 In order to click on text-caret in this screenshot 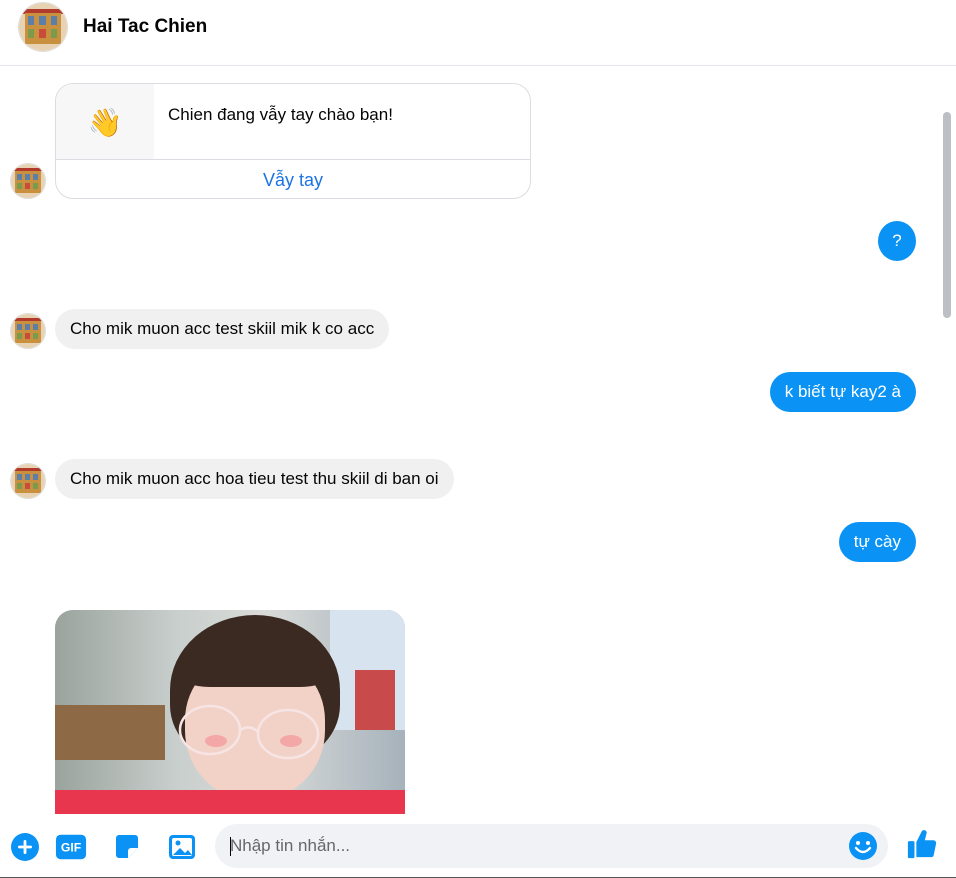, I will do `click(230, 846)`.